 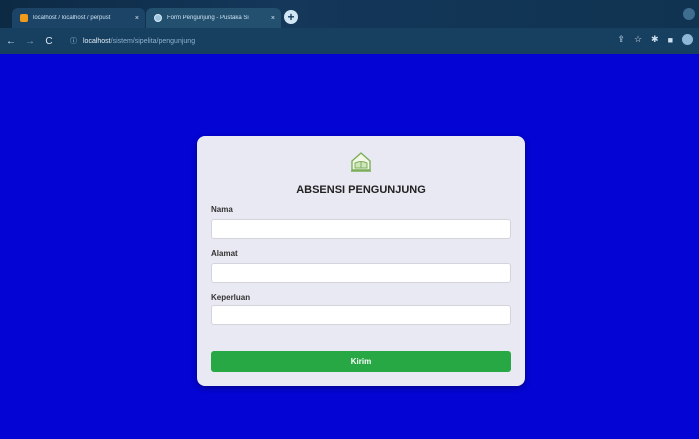 What do you see at coordinates (208, 18) in the screenshot?
I see `tab-label: Form Pengunjung - Pustaka Si` at bounding box center [208, 18].